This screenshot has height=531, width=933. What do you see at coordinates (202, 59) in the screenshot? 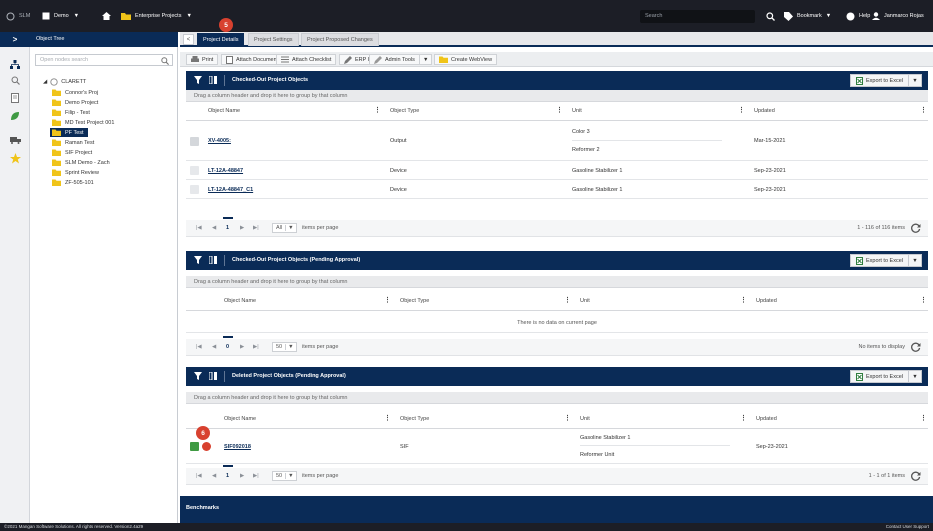
I see `print-button: Print` at bounding box center [202, 59].